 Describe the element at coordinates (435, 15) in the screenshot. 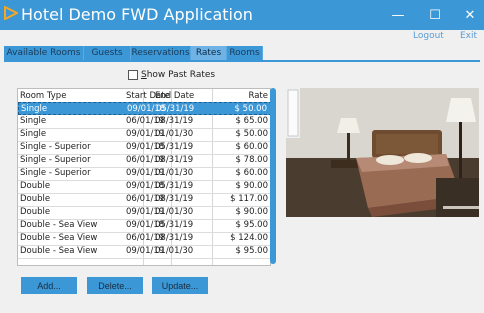

I see `maximize-button: ☐` at that location.